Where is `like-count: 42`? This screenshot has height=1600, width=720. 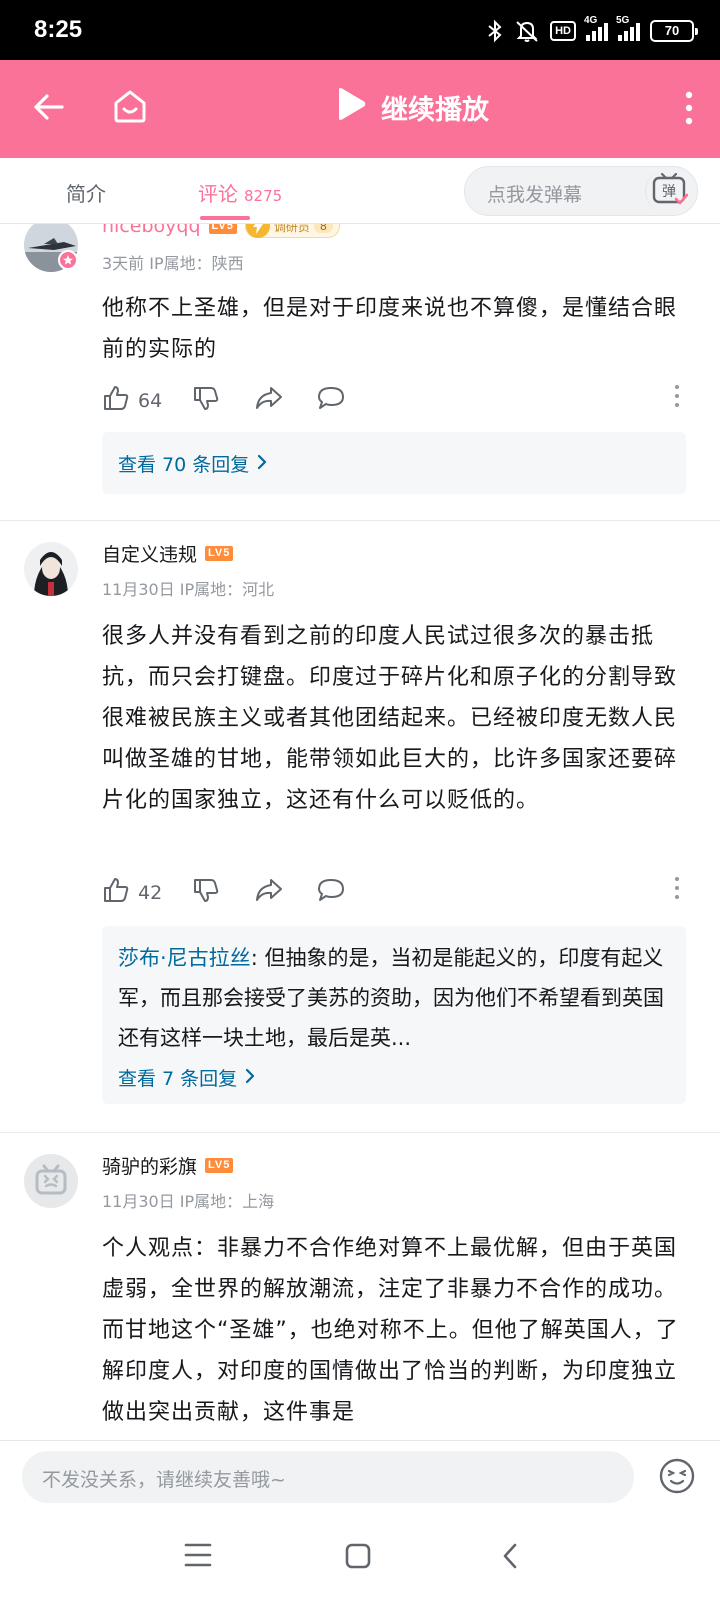
like-count: 42 is located at coordinates (150, 892).